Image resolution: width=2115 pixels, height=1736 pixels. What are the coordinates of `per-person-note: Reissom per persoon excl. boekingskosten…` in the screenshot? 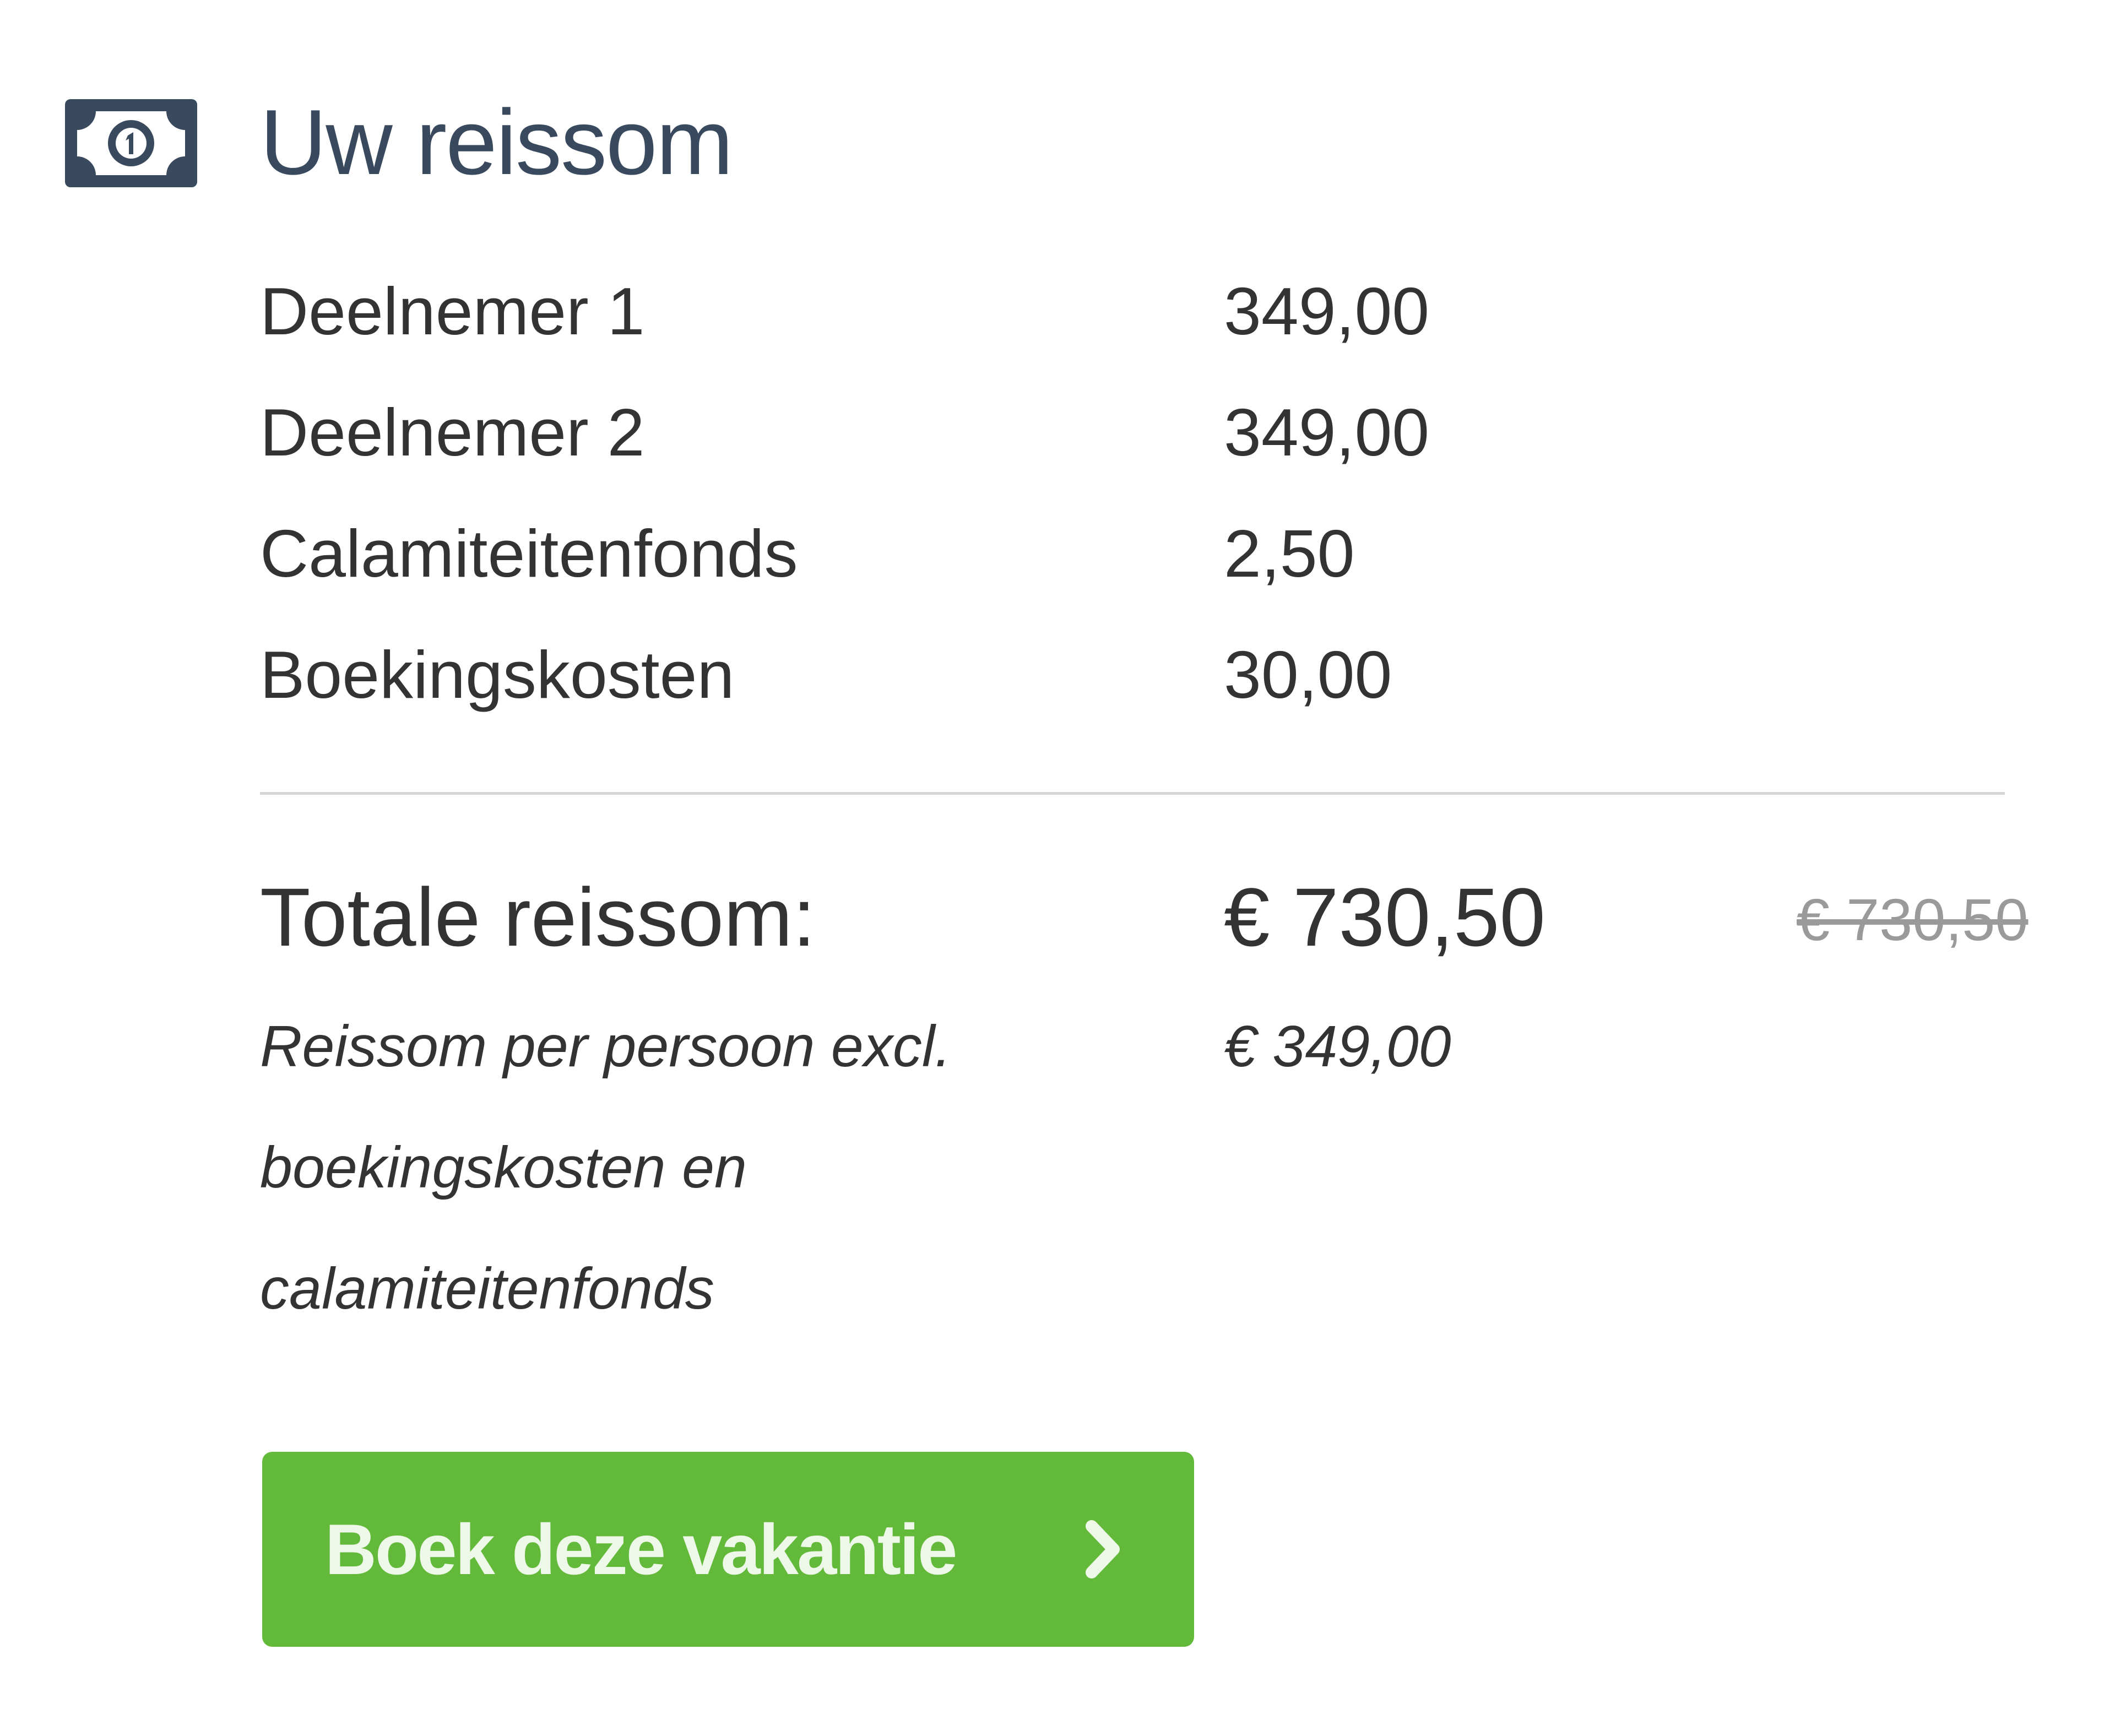 It's located at (689, 1167).